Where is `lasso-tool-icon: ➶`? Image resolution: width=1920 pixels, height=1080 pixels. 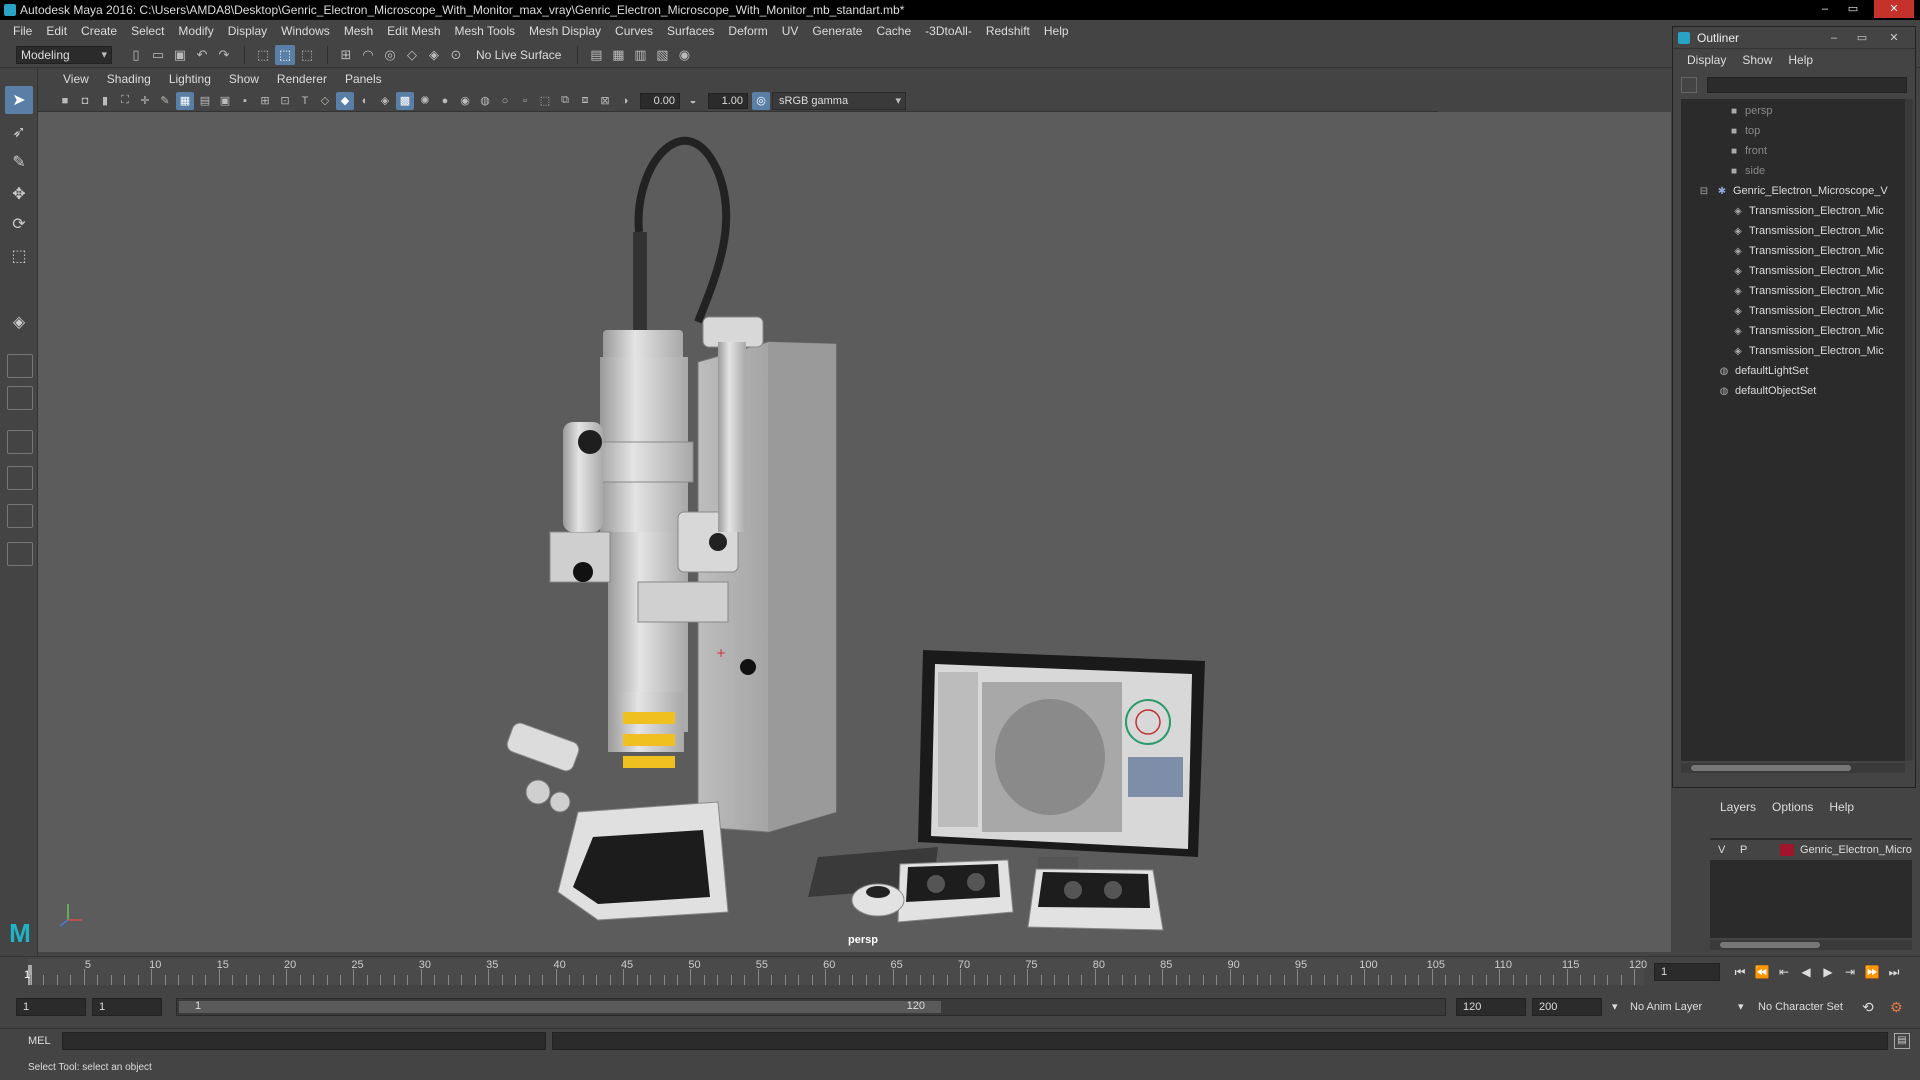 lasso-tool-icon: ➶ is located at coordinates (19, 132).